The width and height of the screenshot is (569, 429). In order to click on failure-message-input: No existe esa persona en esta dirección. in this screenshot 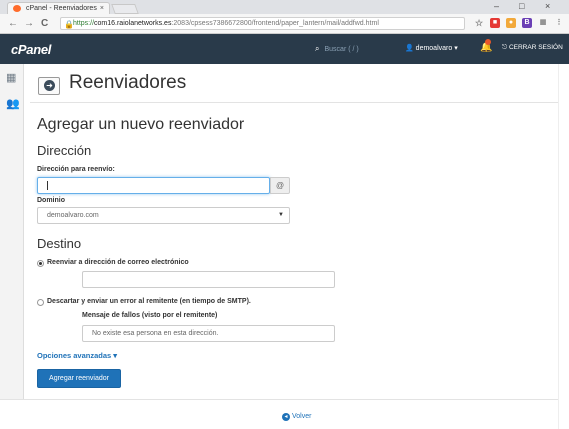, I will do `click(208, 333)`.